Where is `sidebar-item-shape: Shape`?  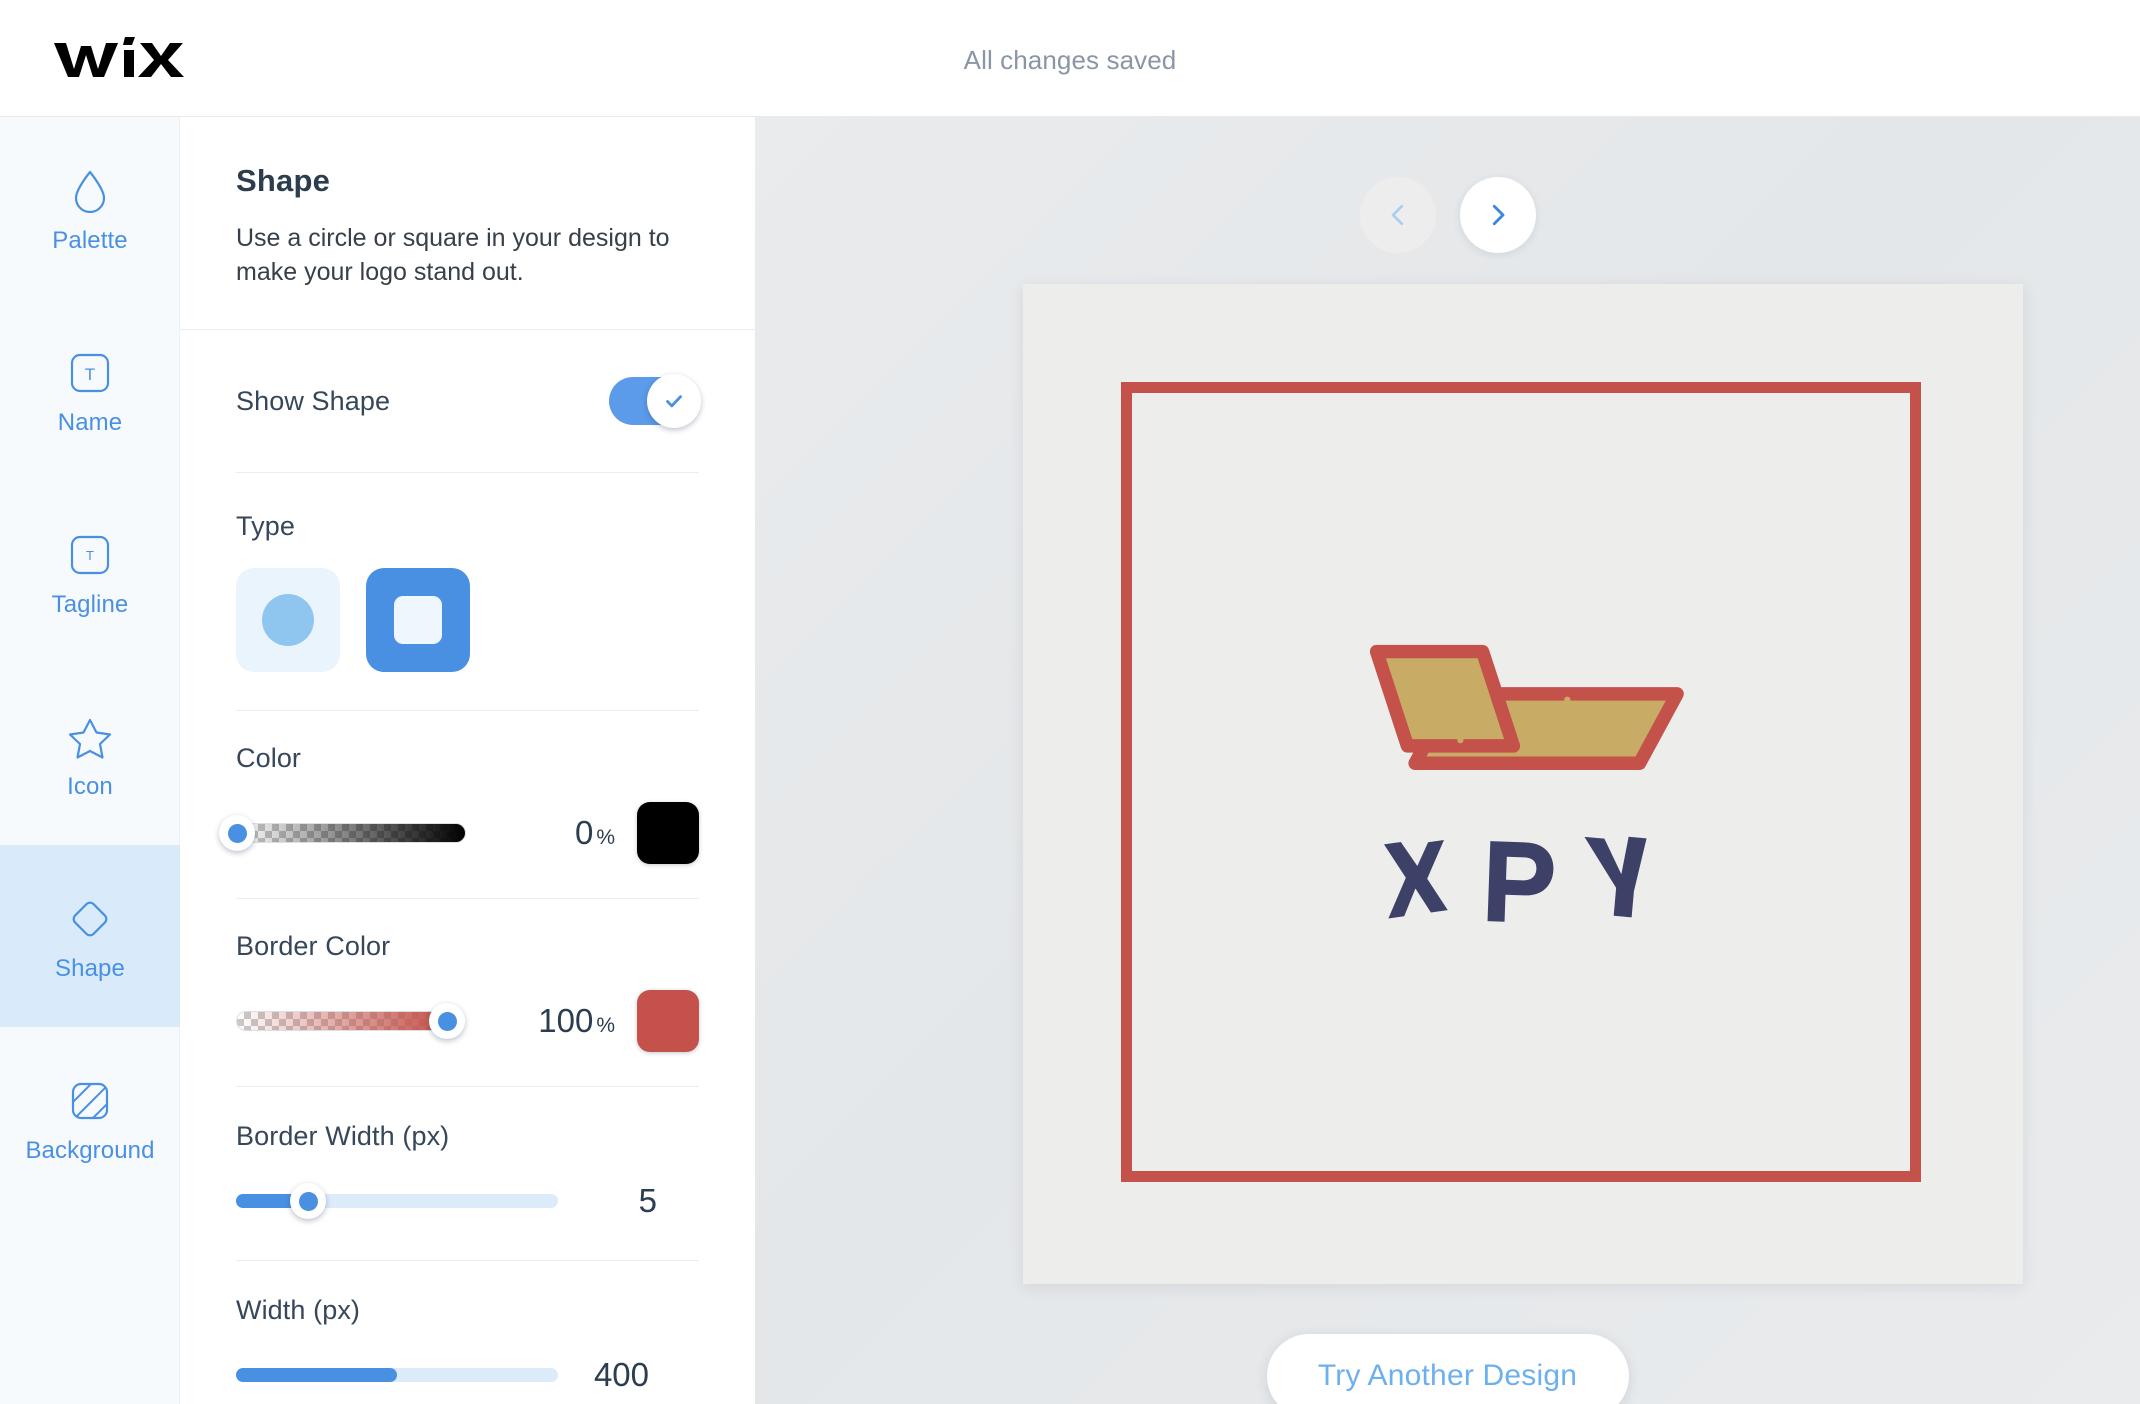 sidebar-item-shape: Shape is located at coordinates (90, 936).